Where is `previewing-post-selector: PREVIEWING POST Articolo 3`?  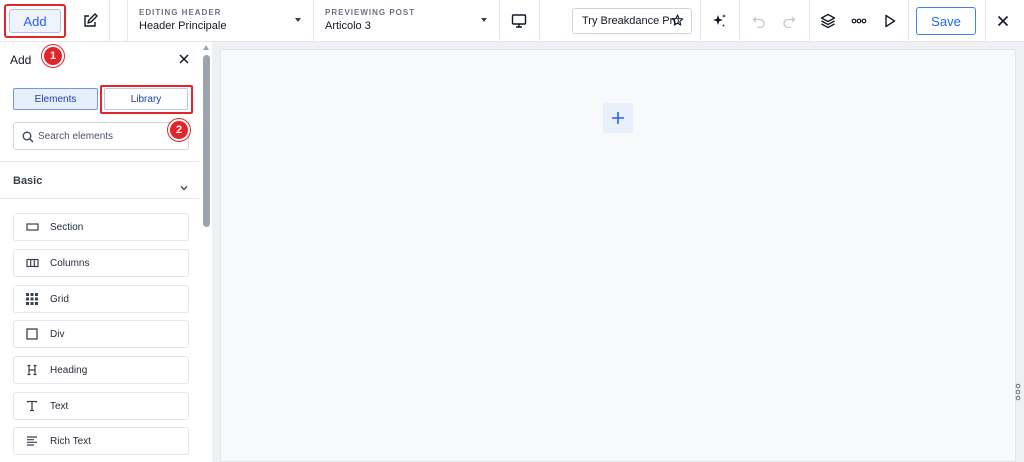
previewing-post-selector: PREVIEWING POST Articolo 3 is located at coordinates (370, 20).